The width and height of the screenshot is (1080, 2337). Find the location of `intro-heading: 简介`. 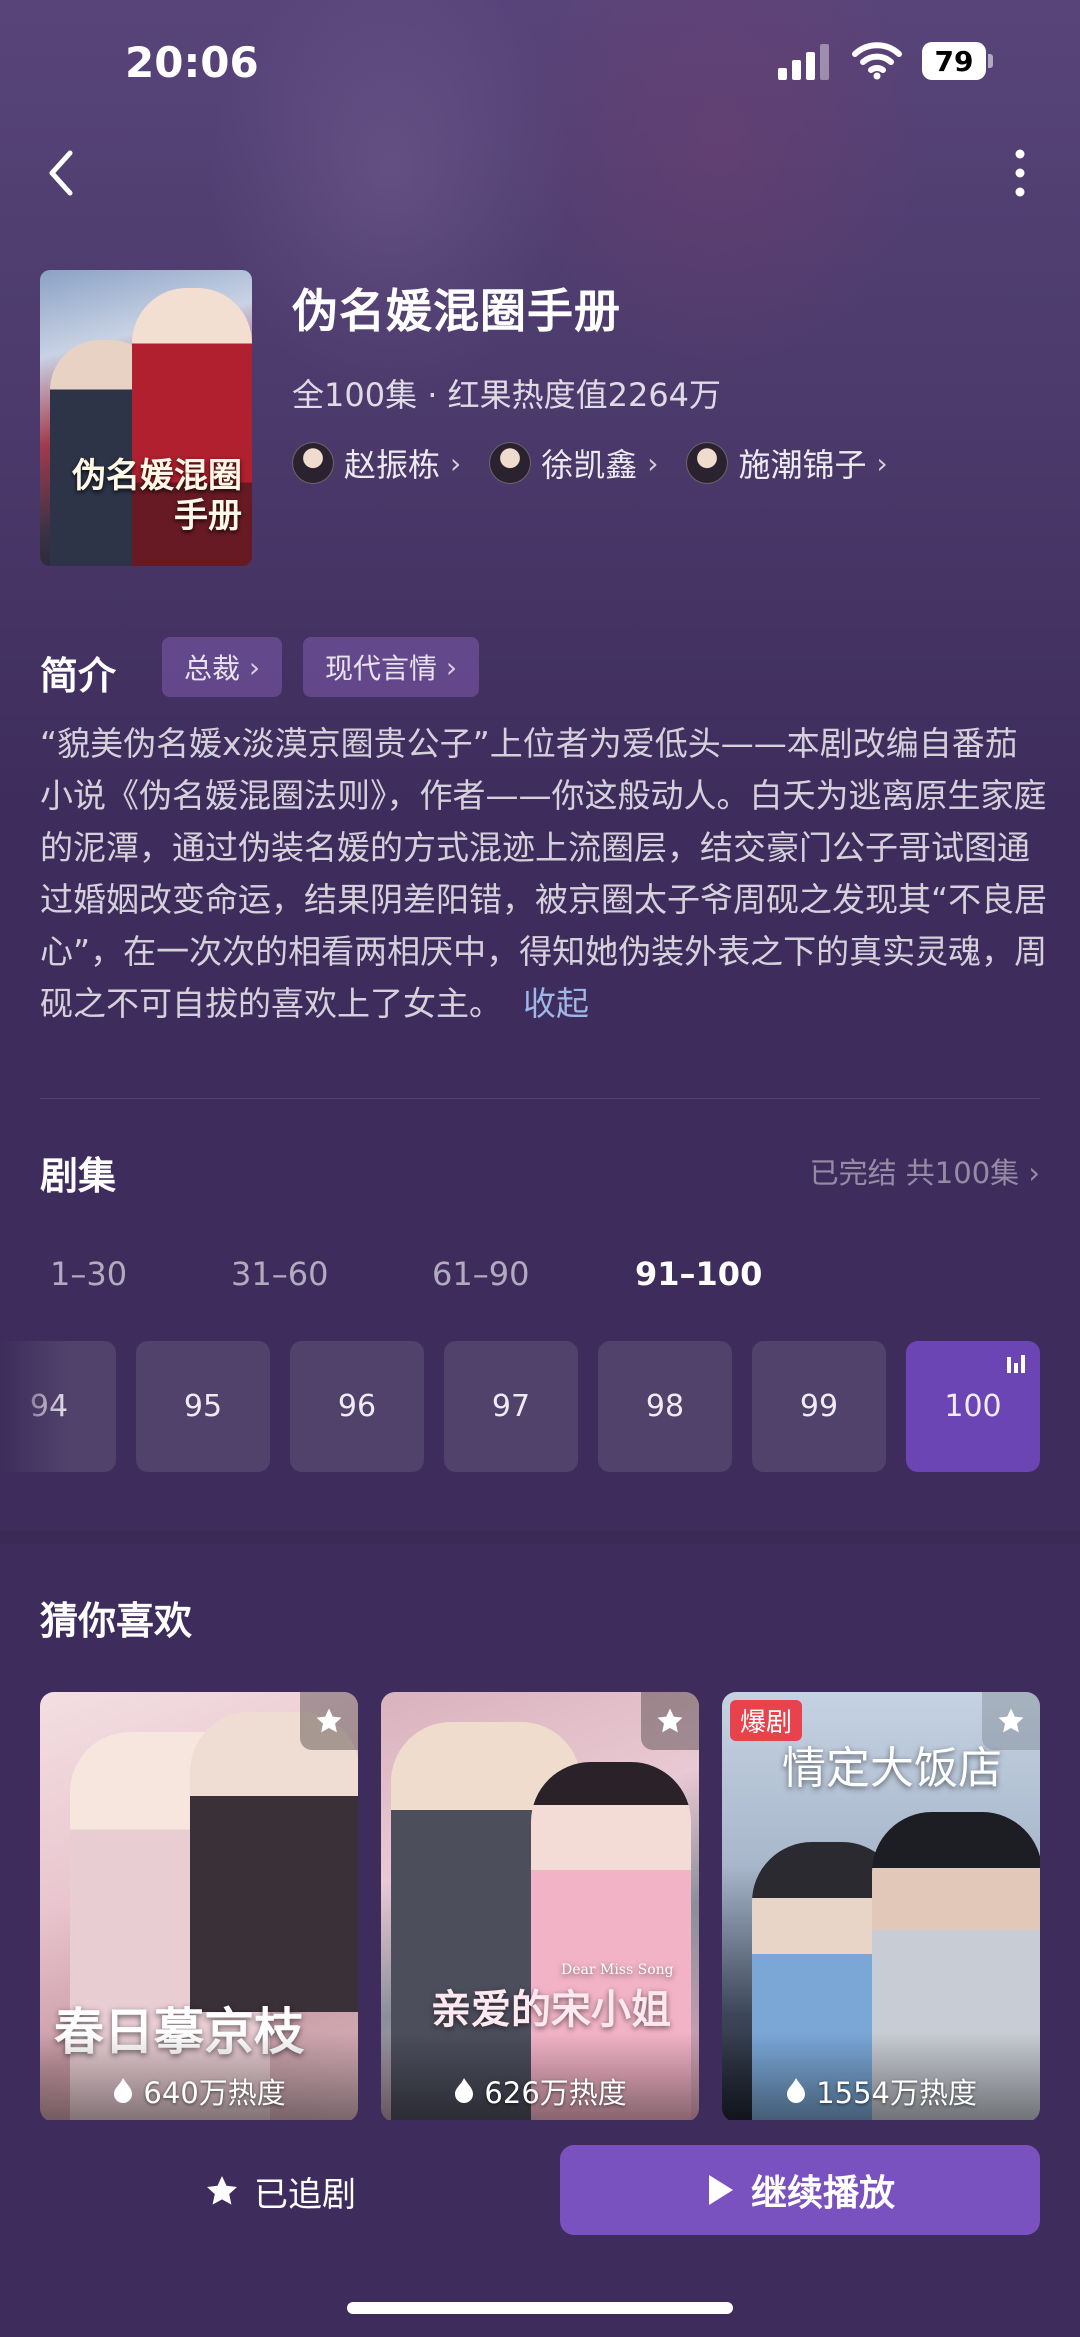

intro-heading: 简介 is located at coordinates (78, 676).